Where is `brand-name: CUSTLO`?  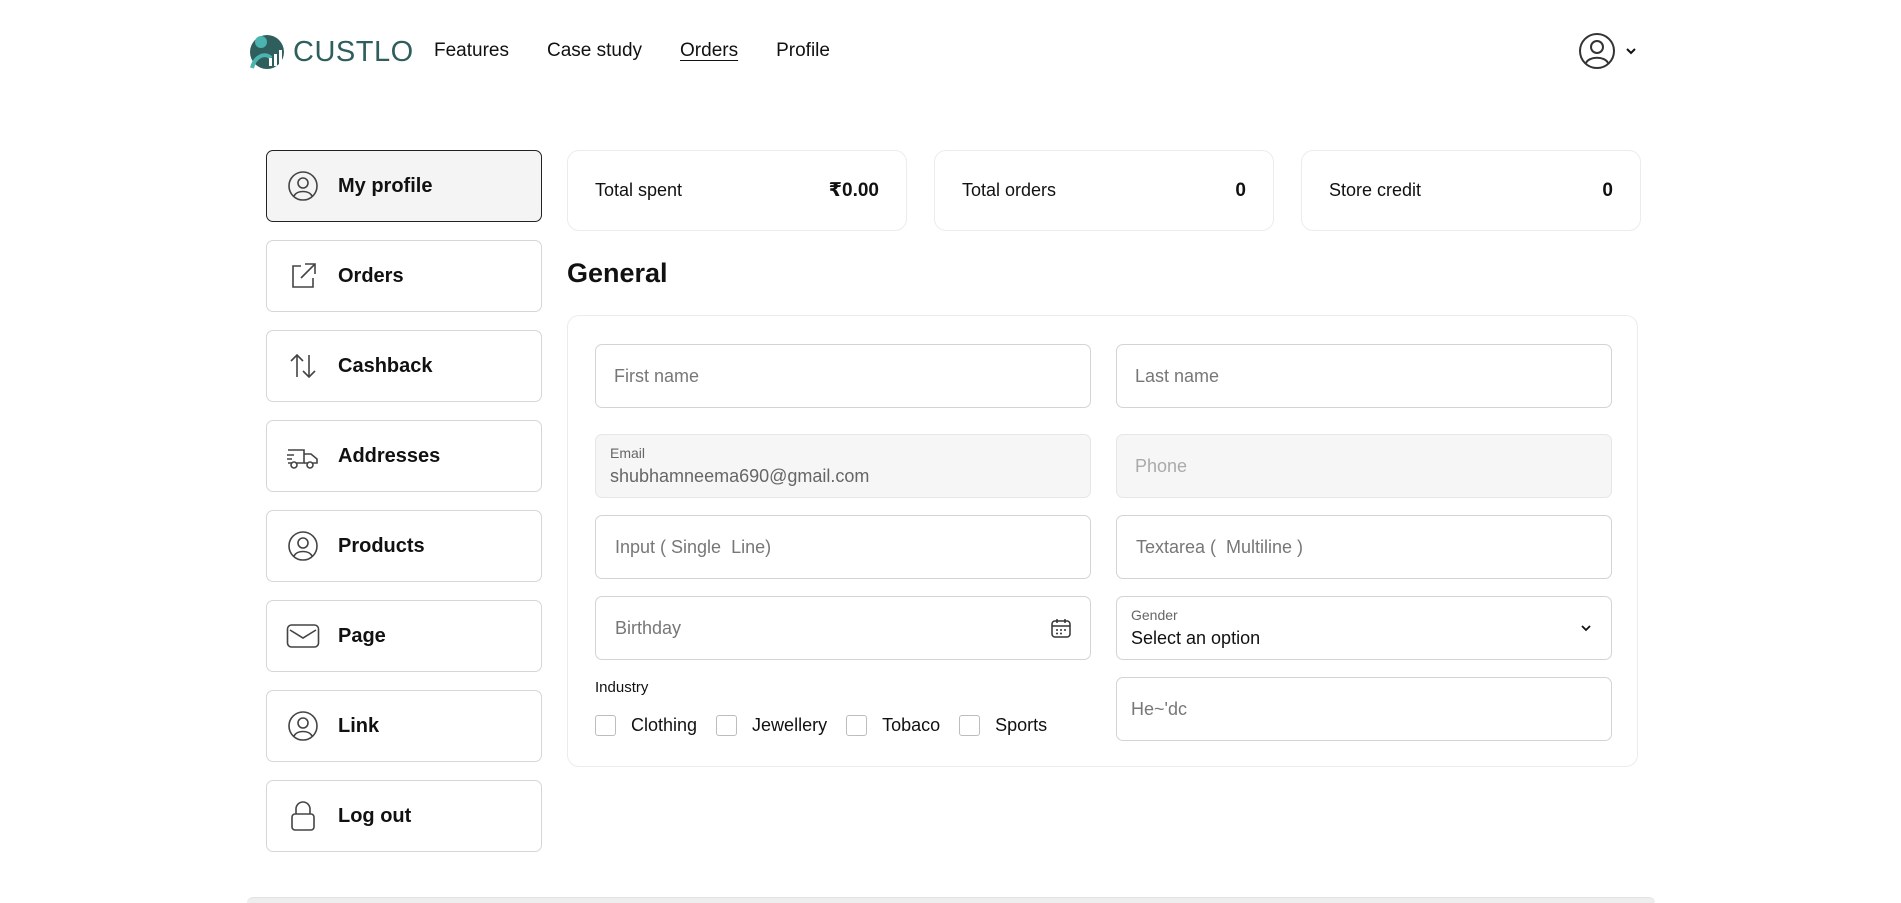
brand-name: CUSTLO is located at coordinates (353, 51).